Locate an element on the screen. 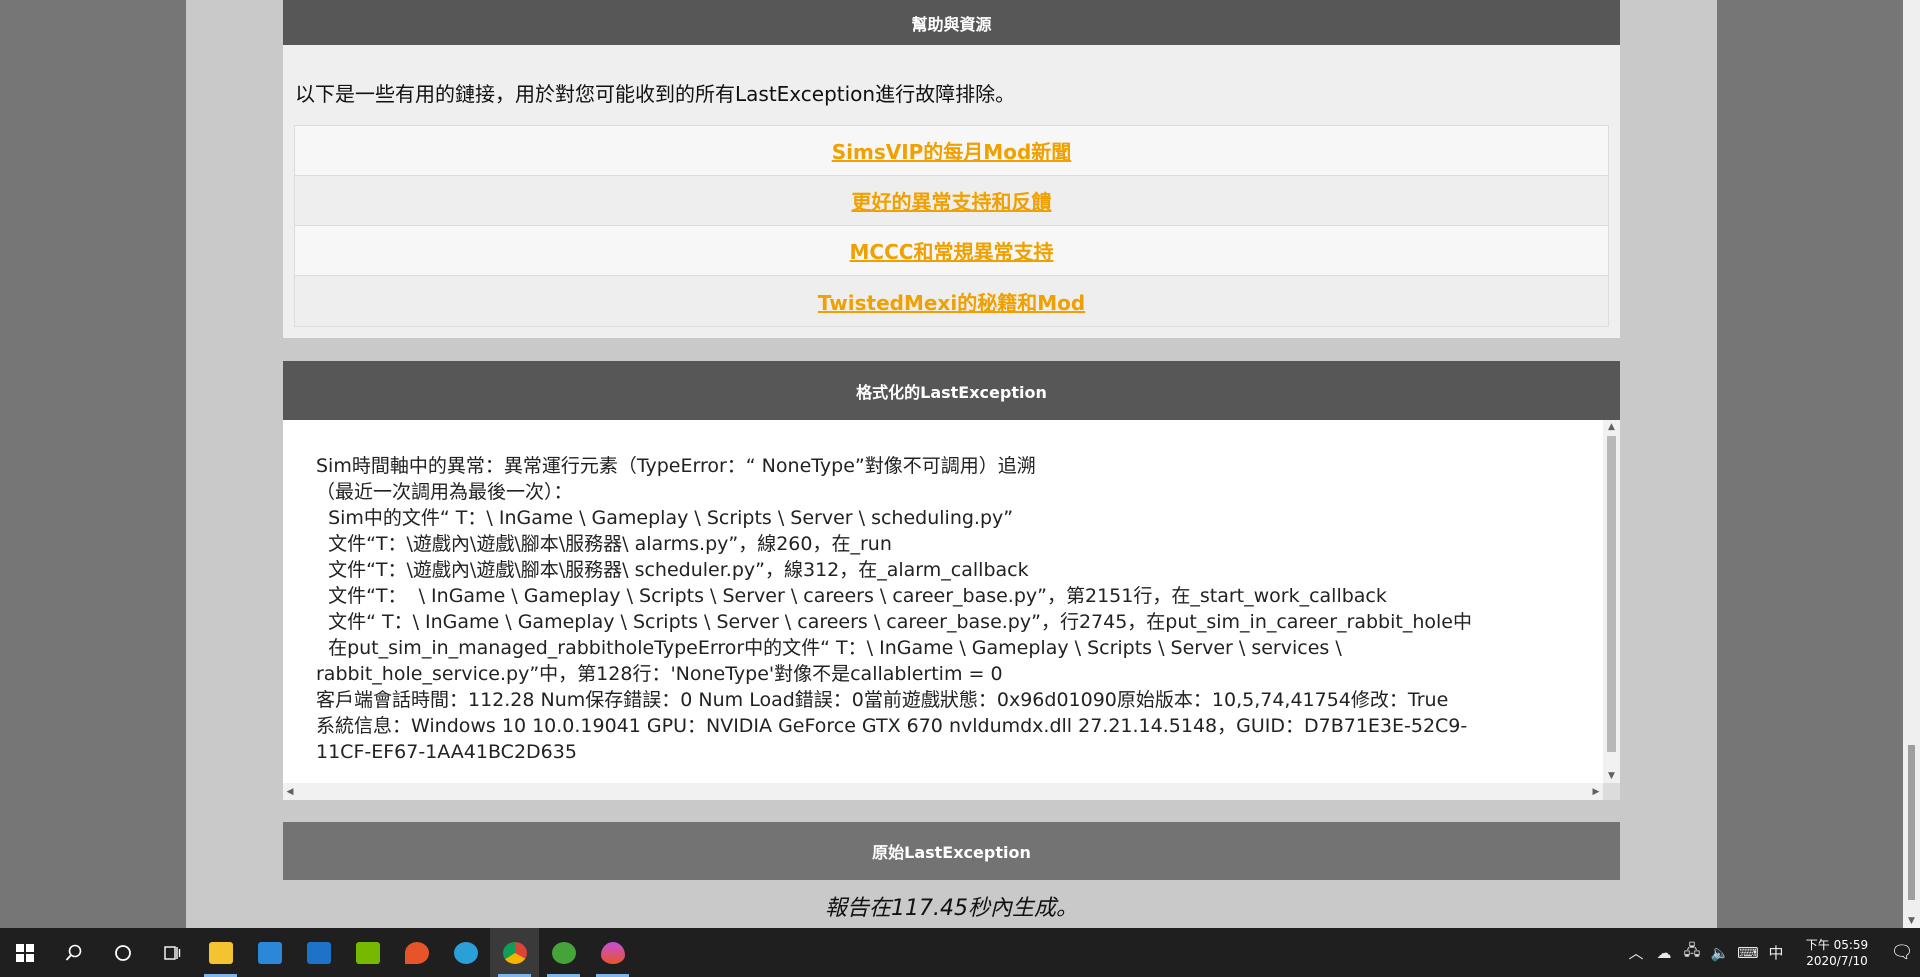 This screenshot has height=977, width=1920. taskbar-app-nvidia is located at coordinates (367, 952).